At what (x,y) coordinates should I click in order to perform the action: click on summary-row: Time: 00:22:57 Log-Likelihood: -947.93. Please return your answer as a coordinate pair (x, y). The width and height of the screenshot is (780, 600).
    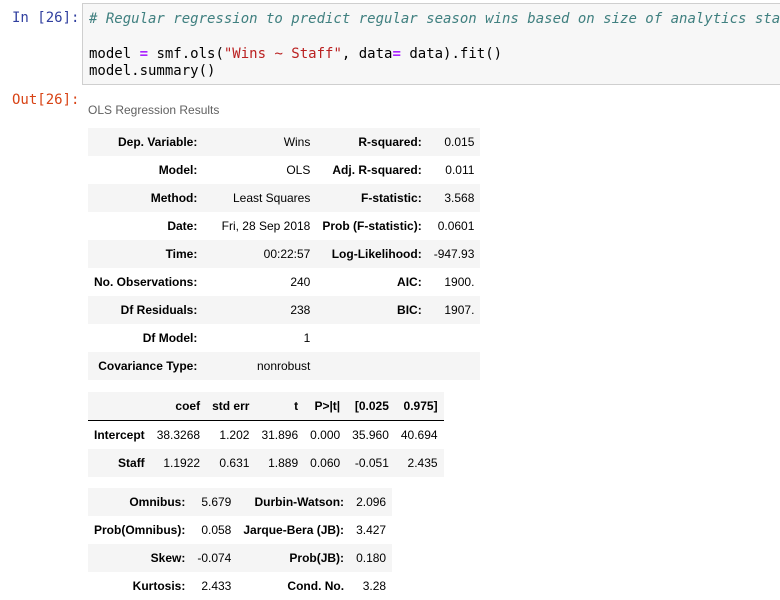
    Looking at the image, I should click on (284, 254).